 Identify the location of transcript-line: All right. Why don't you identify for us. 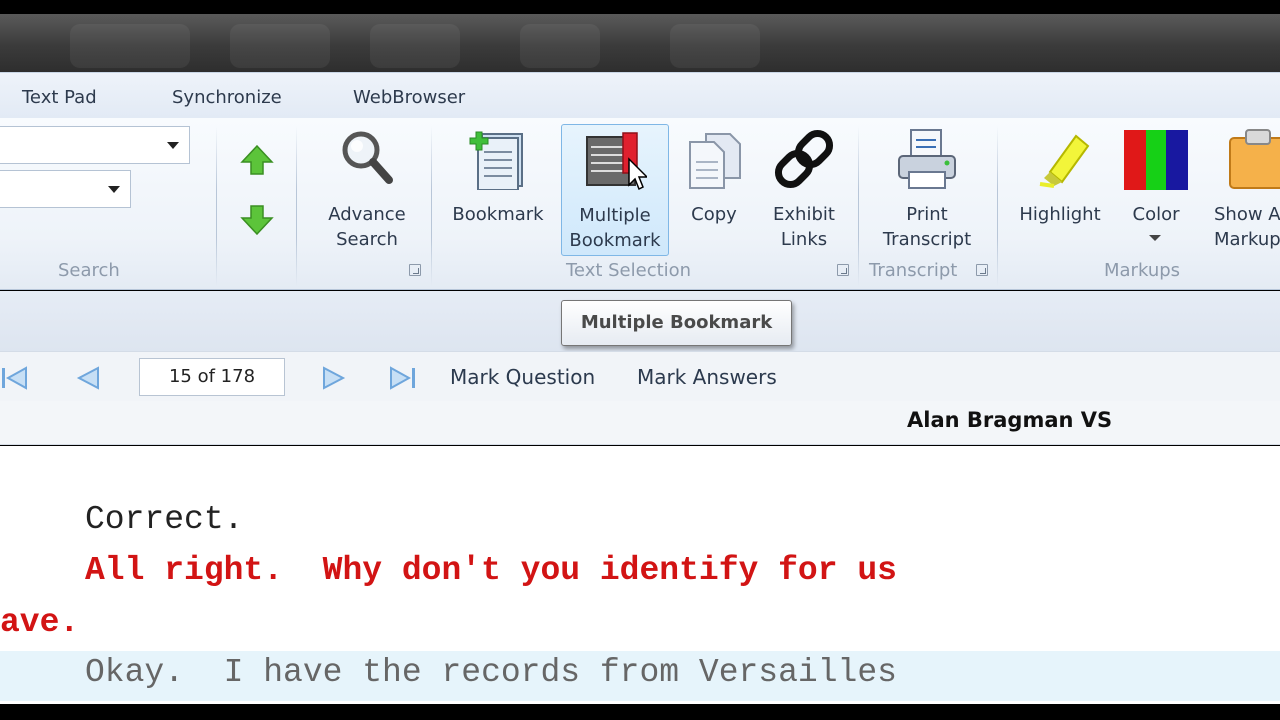
(491, 570).